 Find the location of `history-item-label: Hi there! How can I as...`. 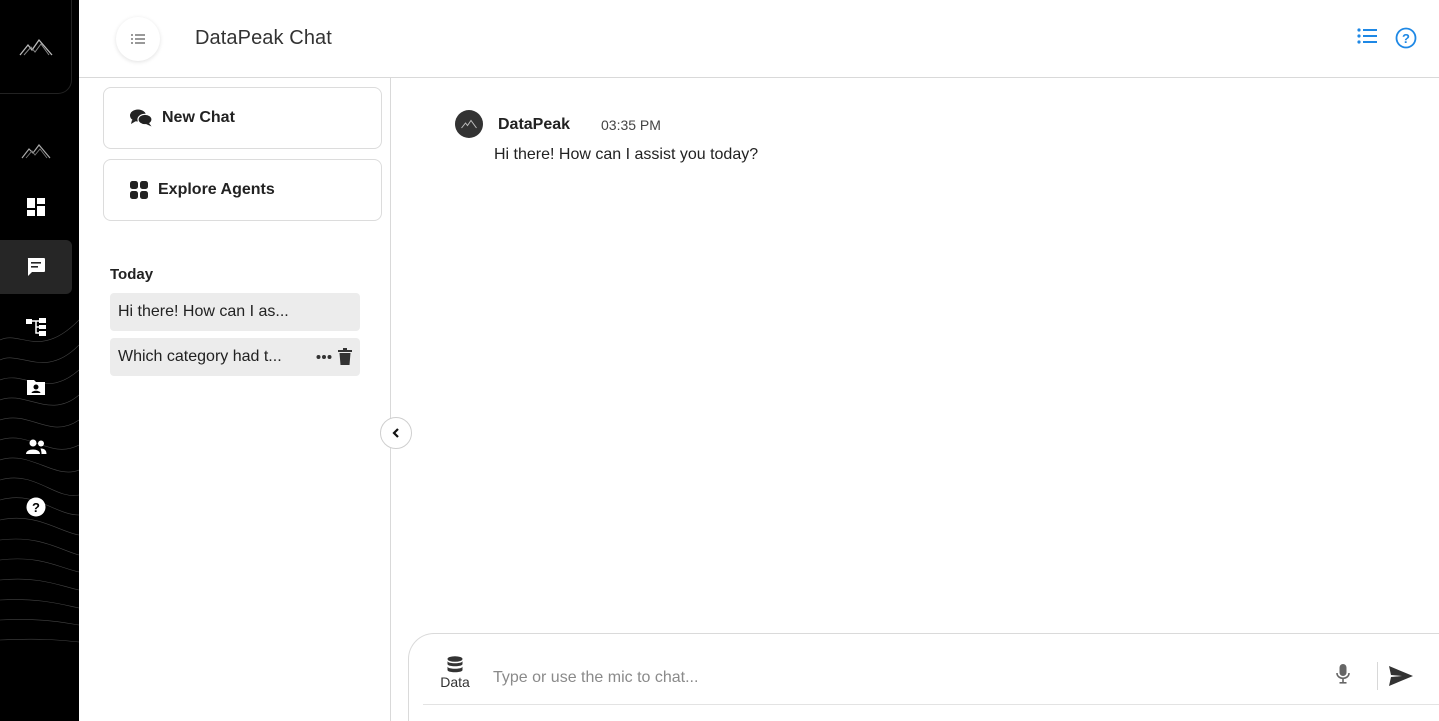

history-item-label: Hi there! How can I as... is located at coordinates (203, 311).